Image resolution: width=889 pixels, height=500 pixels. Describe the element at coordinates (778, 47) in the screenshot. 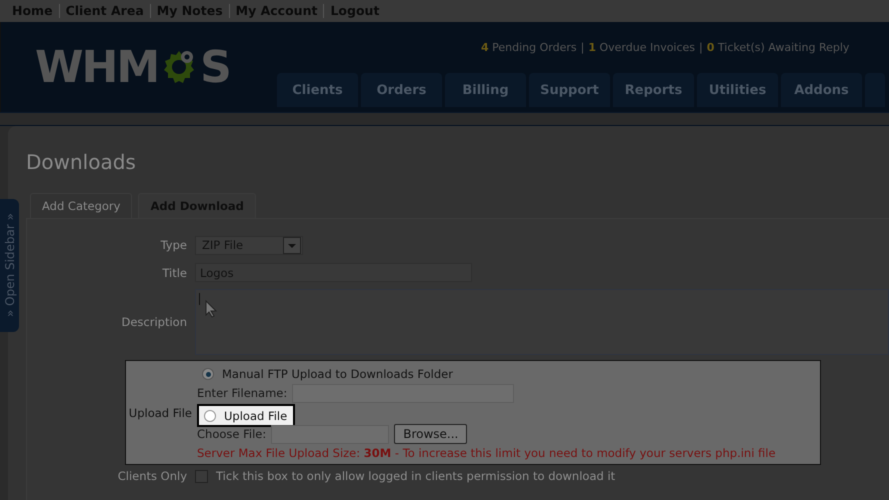

I see `alert-link: 0 Ticket(s) Awaiting Reply` at that location.